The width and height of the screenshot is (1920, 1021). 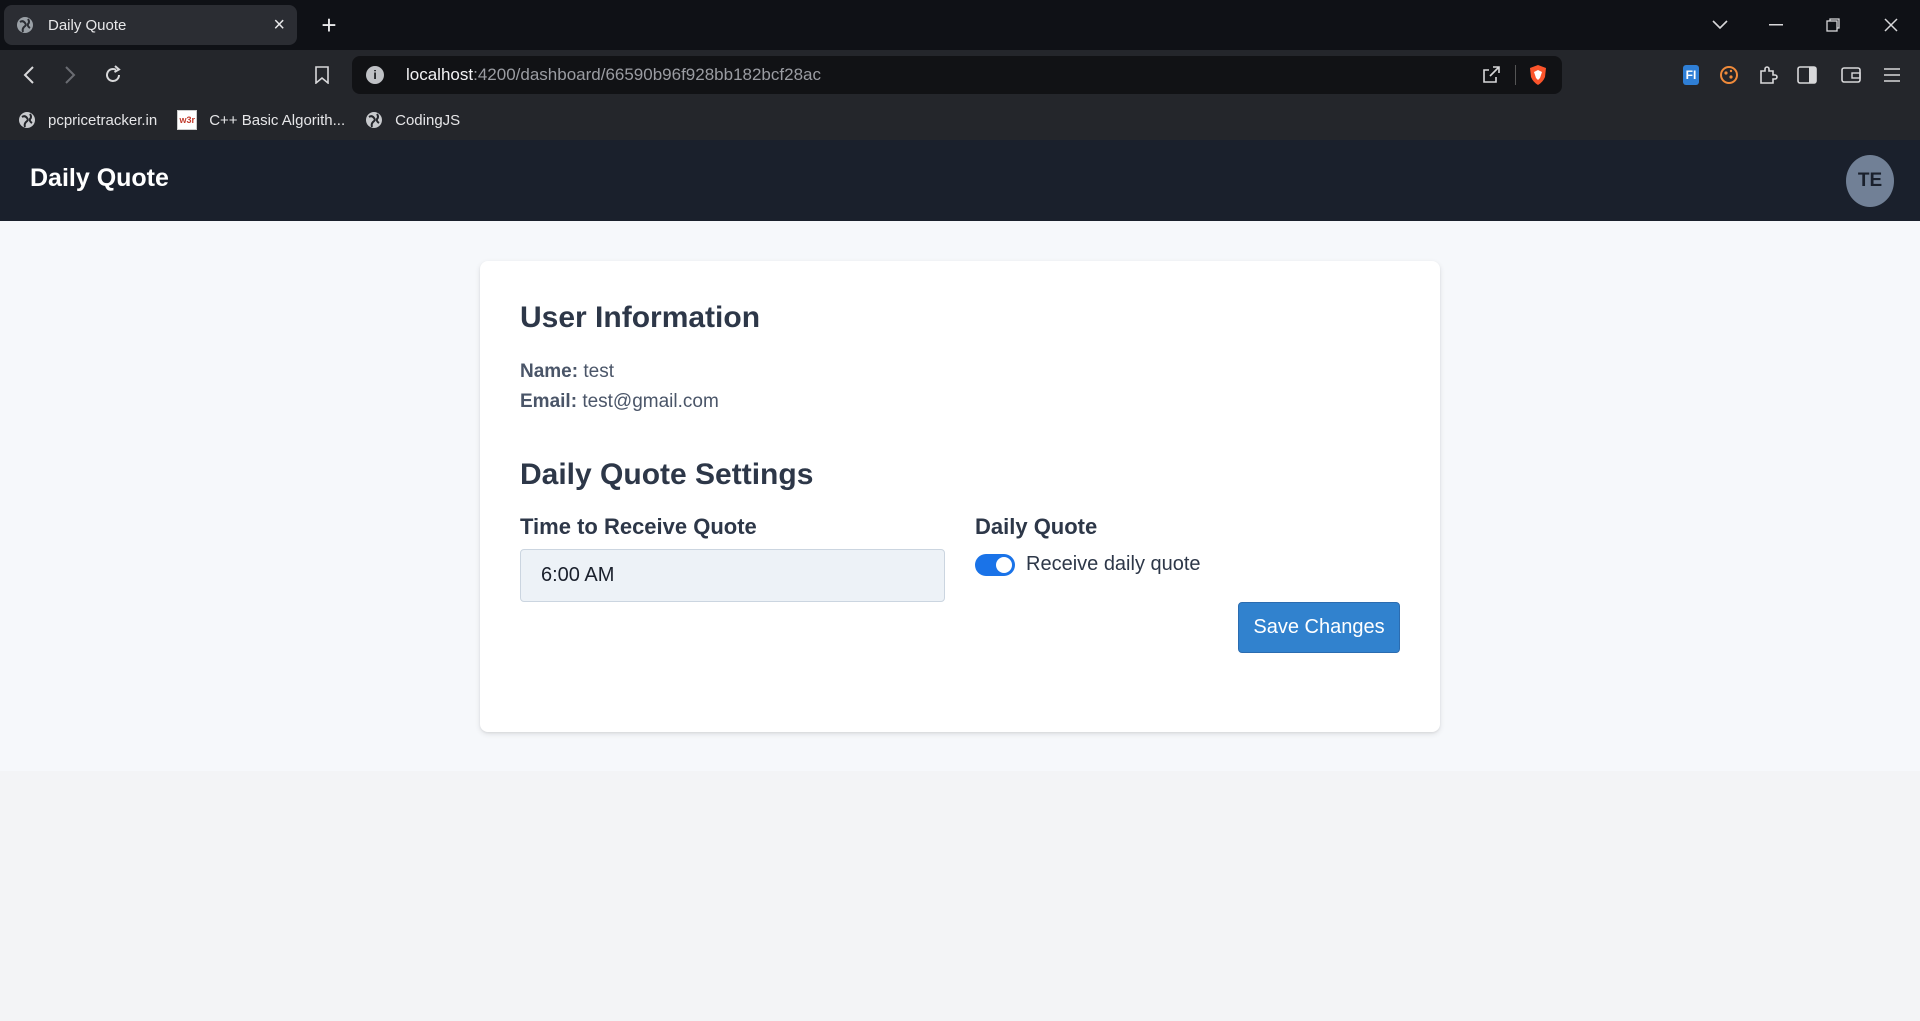 I want to click on name-line: Name: test, so click(x=567, y=372).